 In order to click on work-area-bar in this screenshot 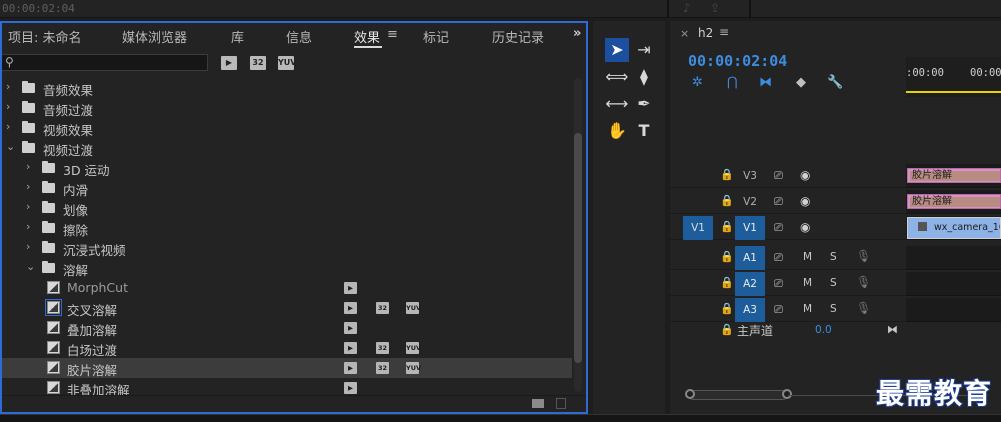, I will do `click(953, 92)`.